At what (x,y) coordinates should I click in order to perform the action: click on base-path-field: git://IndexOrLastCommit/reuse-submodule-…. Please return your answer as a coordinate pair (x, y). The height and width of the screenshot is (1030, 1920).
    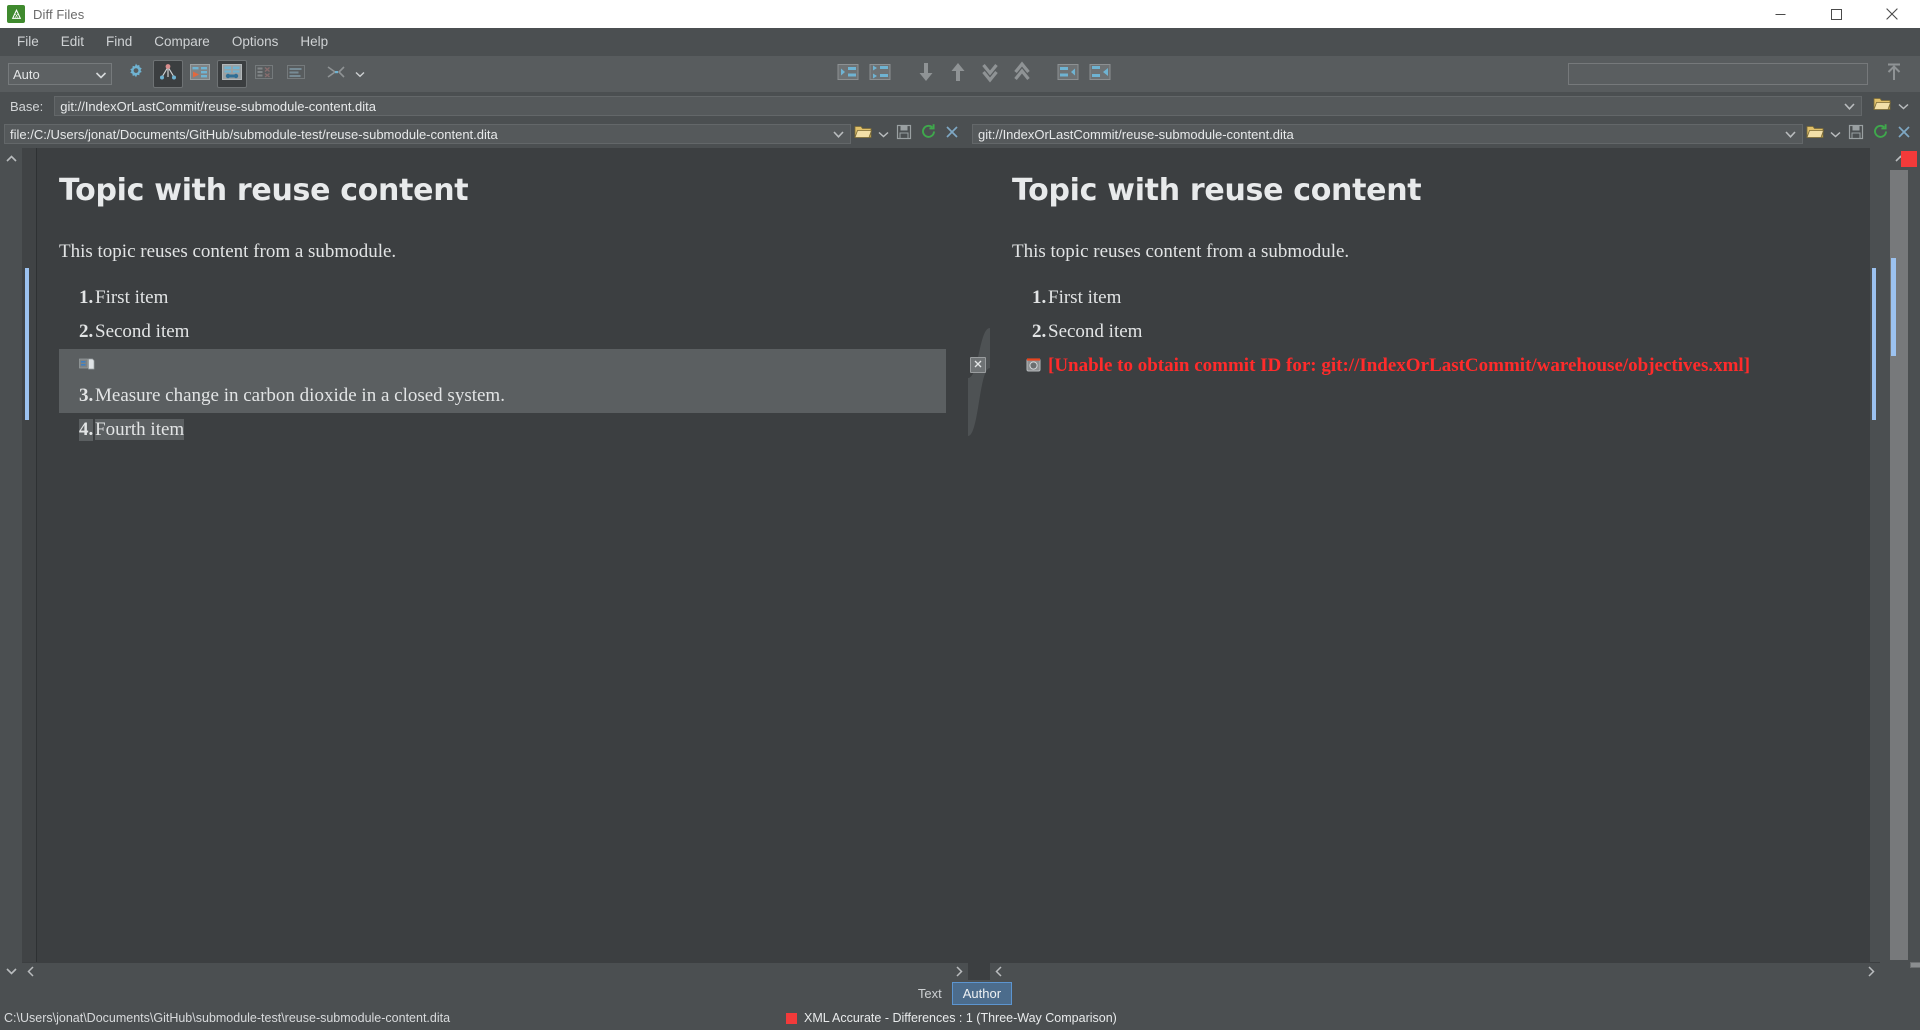
    Looking at the image, I should click on (958, 106).